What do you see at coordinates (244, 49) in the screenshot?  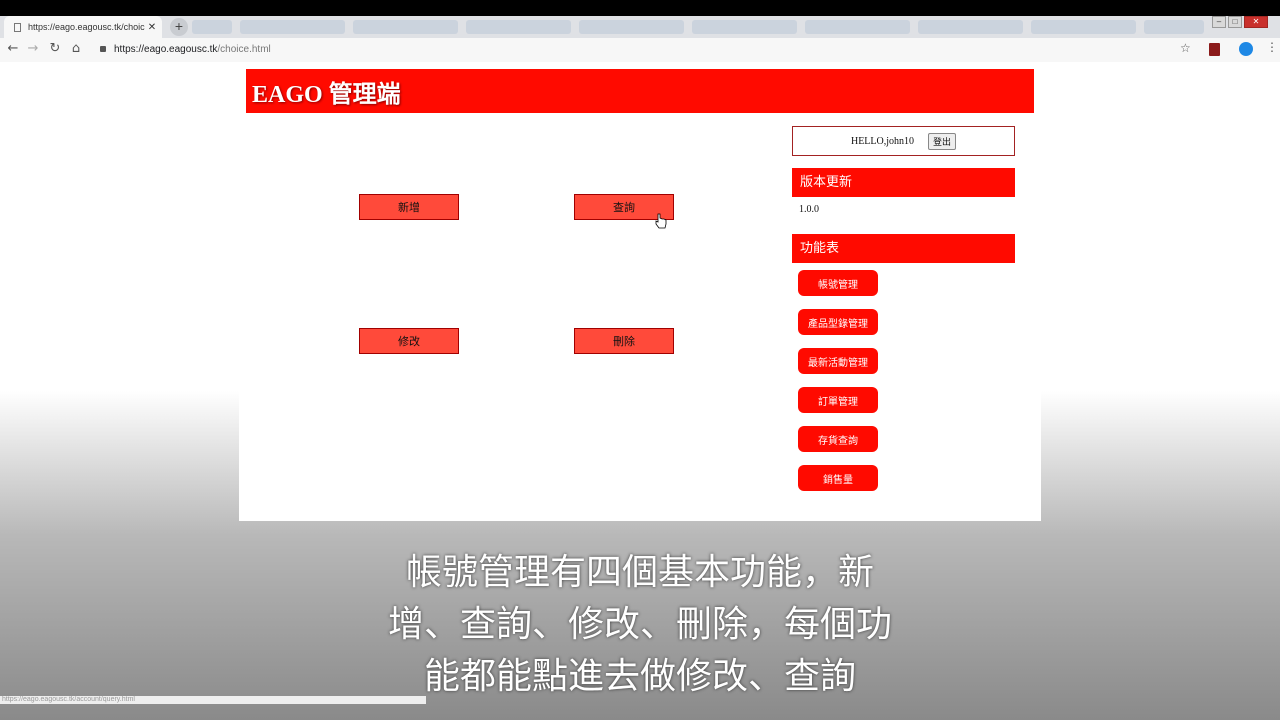 I see `url-path: /choice.html` at bounding box center [244, 49].